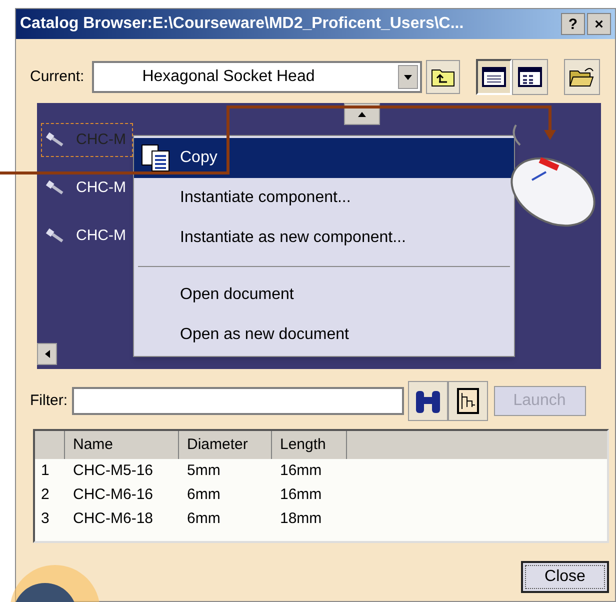 This screenshot has width=616, height=602. What do you see at coordinates (257, 77) in the screenshot?
I see `current-dropdown: Hexagonal Socket Head` at bounding box center [257, 77].